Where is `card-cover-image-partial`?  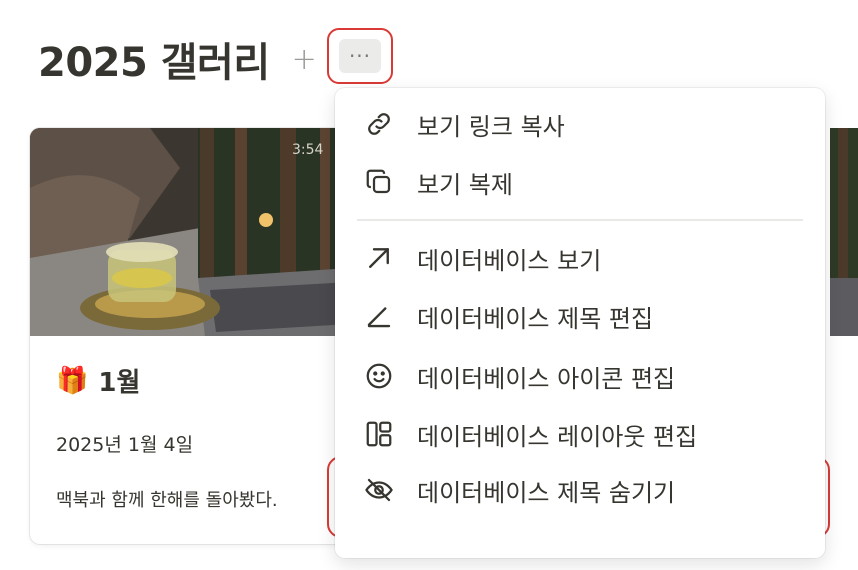 card-cover-image-partial is located at coordinates (844, 232).